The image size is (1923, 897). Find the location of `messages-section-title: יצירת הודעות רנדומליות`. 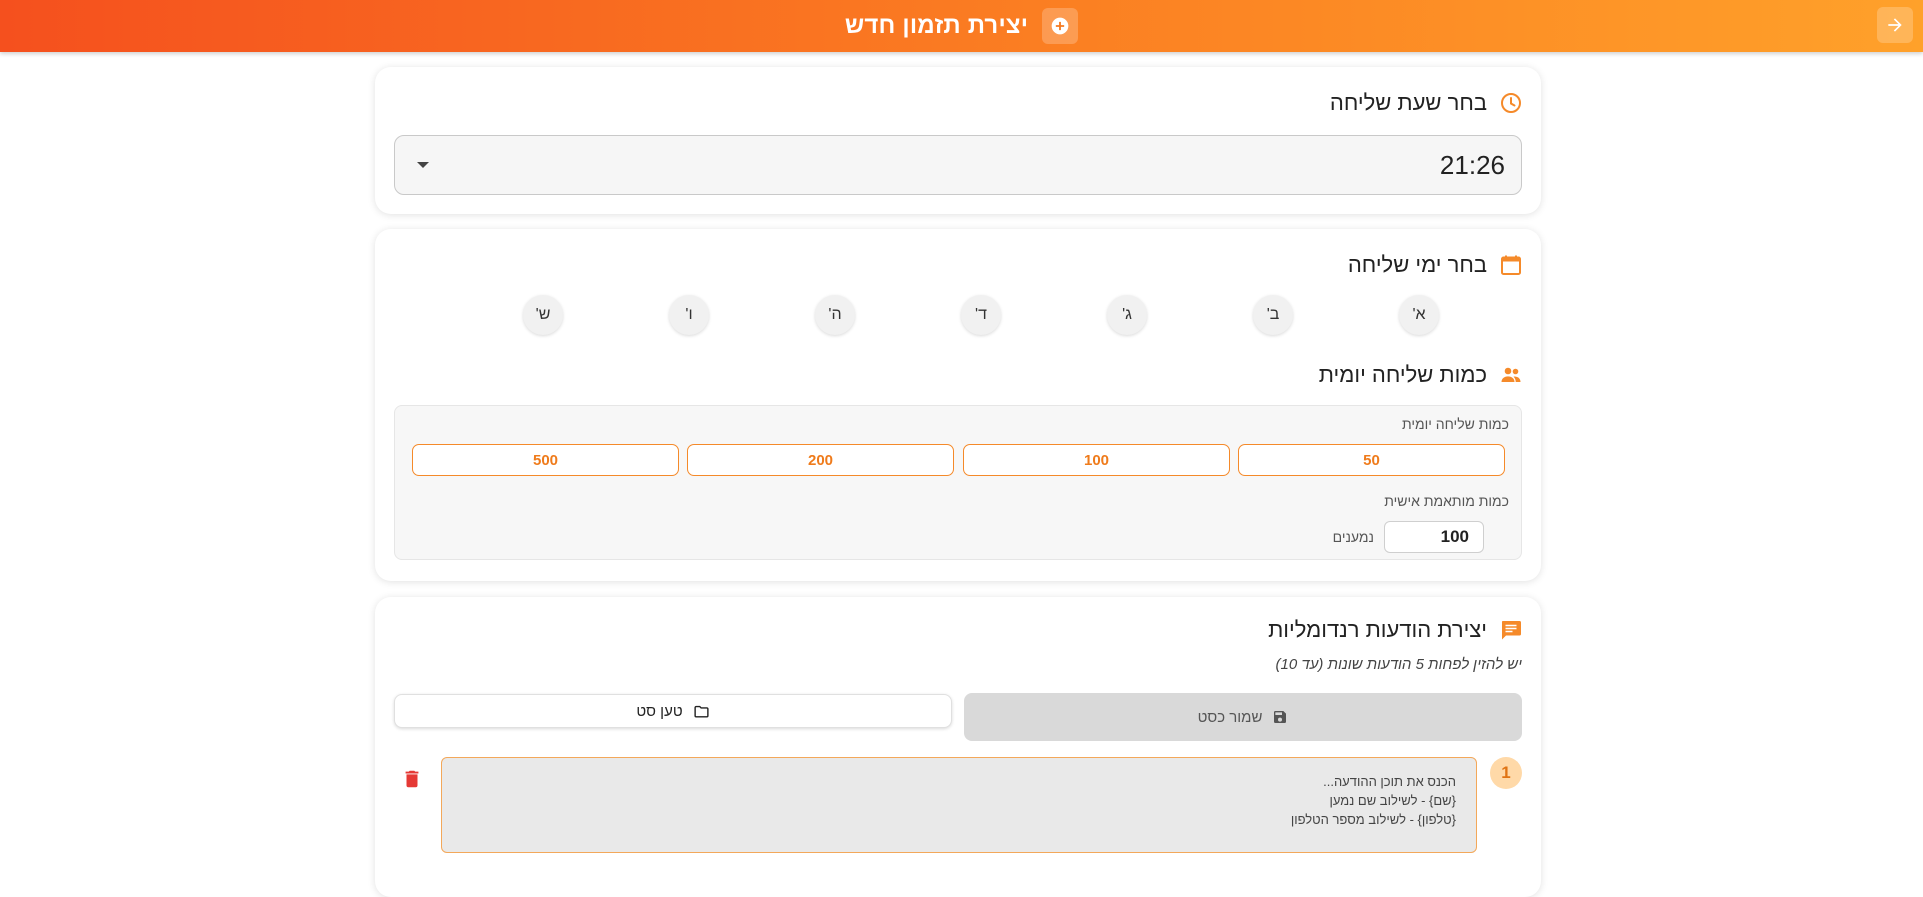

messages-section-title: יצירת הודעות רנדומליות is located at coordinates (1377, 629).